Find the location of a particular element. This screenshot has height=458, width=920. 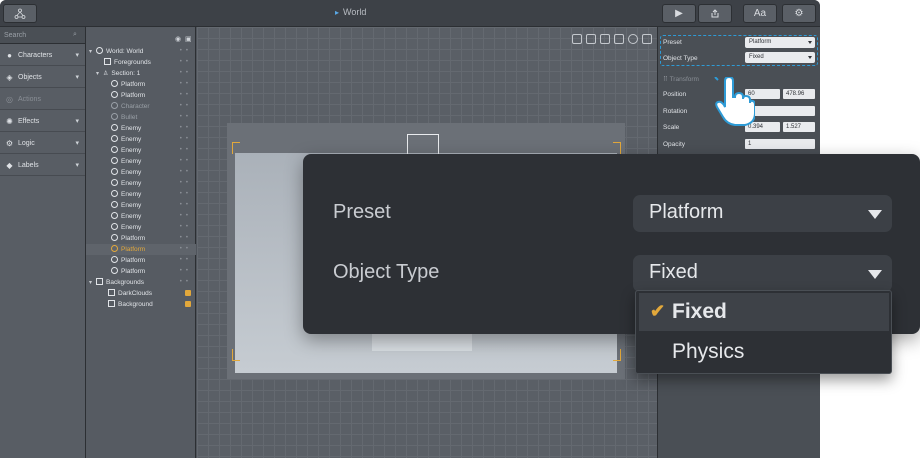

sidebar-item-actions: ◎ Actions is located at coordinates (42, 99).